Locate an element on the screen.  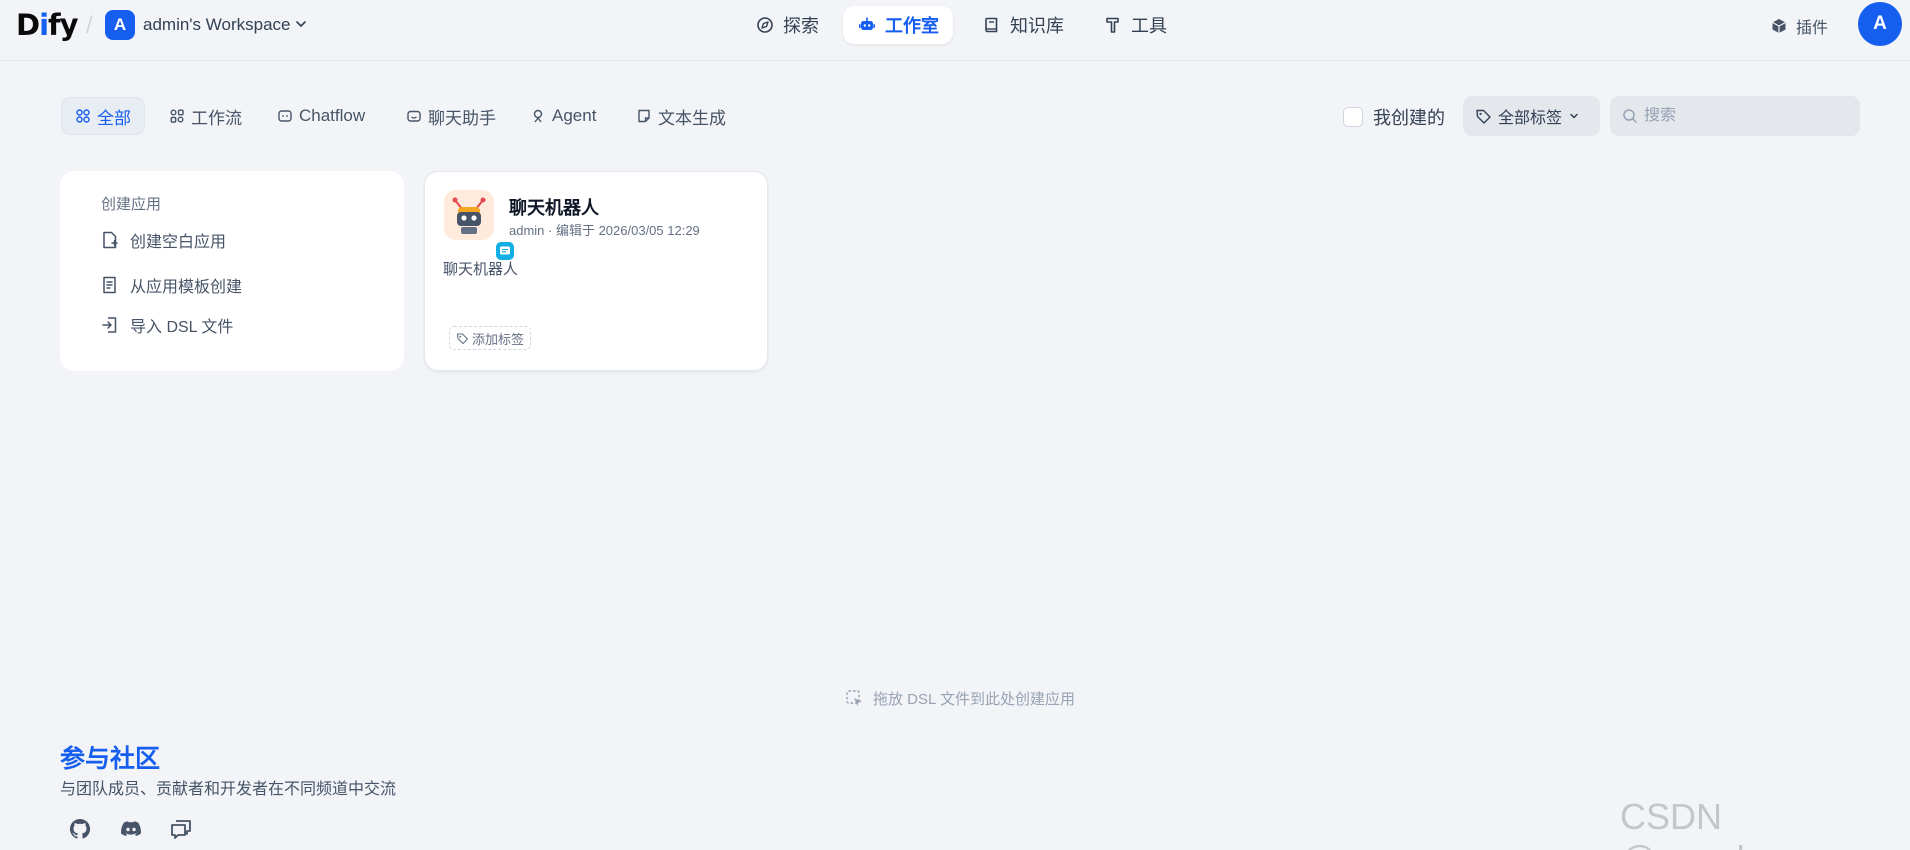
template-icon is located at coordinates (109, 285).